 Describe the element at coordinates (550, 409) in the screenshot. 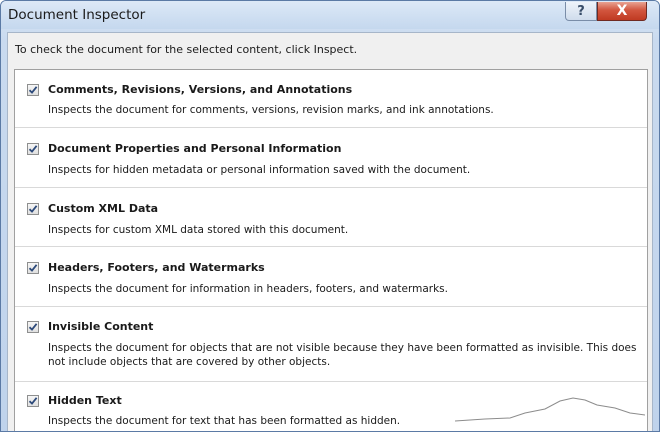

I see `torn-edge-decoration` at that location.